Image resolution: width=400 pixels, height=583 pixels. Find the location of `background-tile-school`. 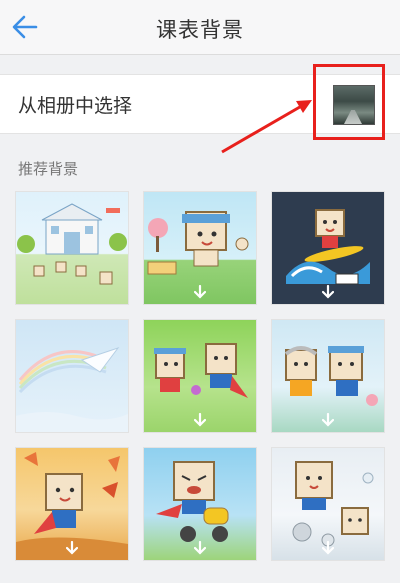

background-tile-school is located at coordinates (72, 248).